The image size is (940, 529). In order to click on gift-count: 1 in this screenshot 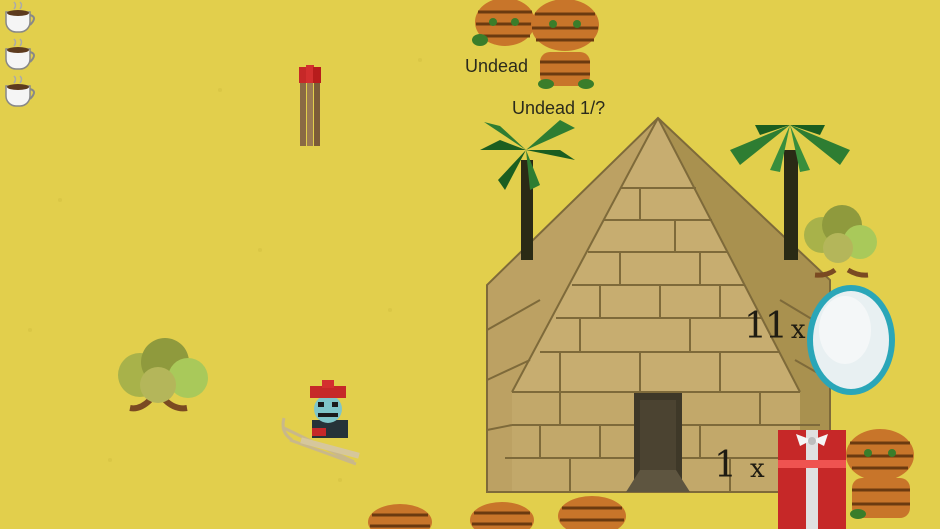, I will do `click(725, 465)`.